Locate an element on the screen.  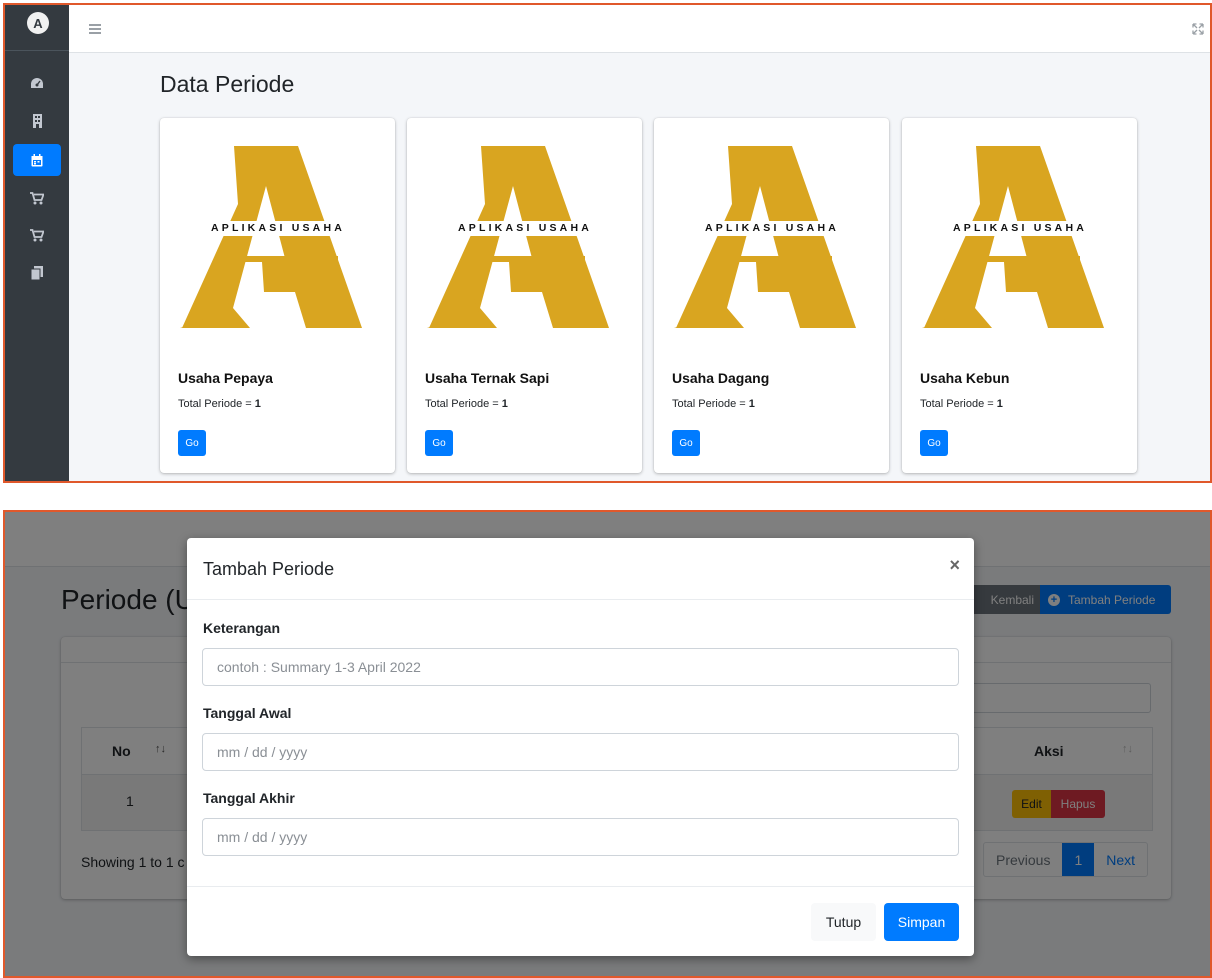
modal-footer: Tutup Simpan is located at coordinates (580, 921).